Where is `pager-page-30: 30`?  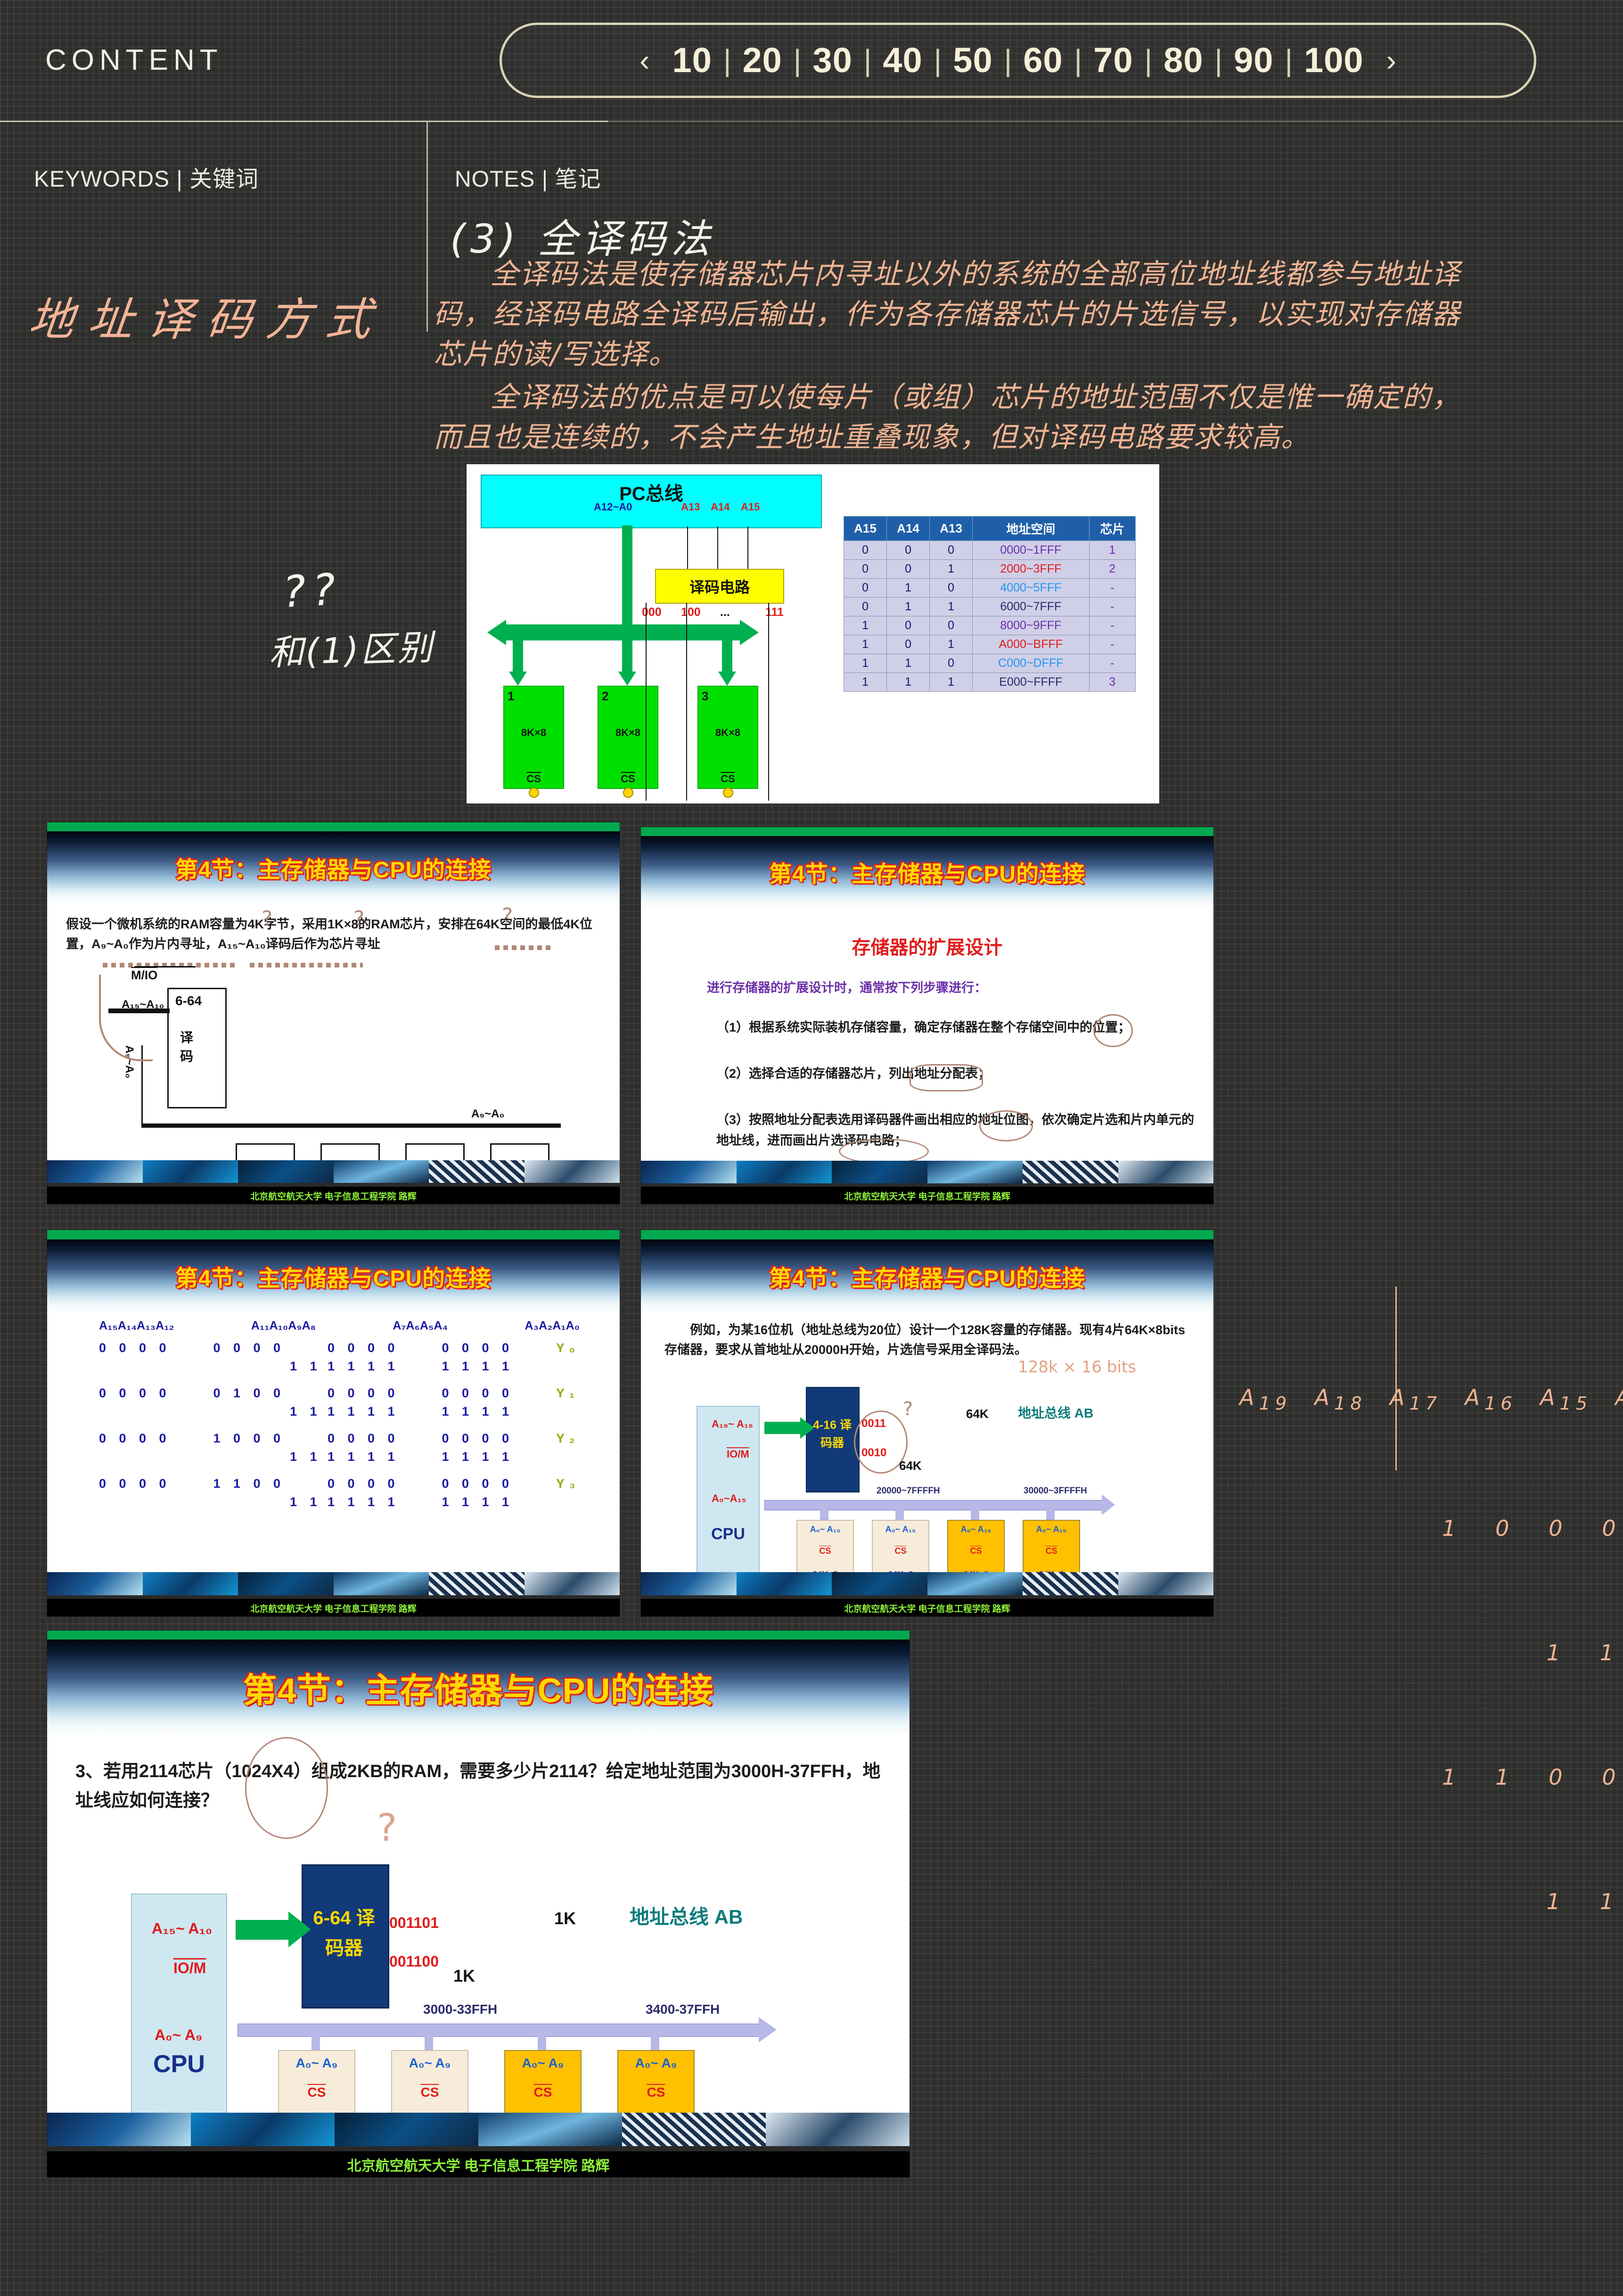
pager-page-30: 30 is located at coordinates (832, 60).